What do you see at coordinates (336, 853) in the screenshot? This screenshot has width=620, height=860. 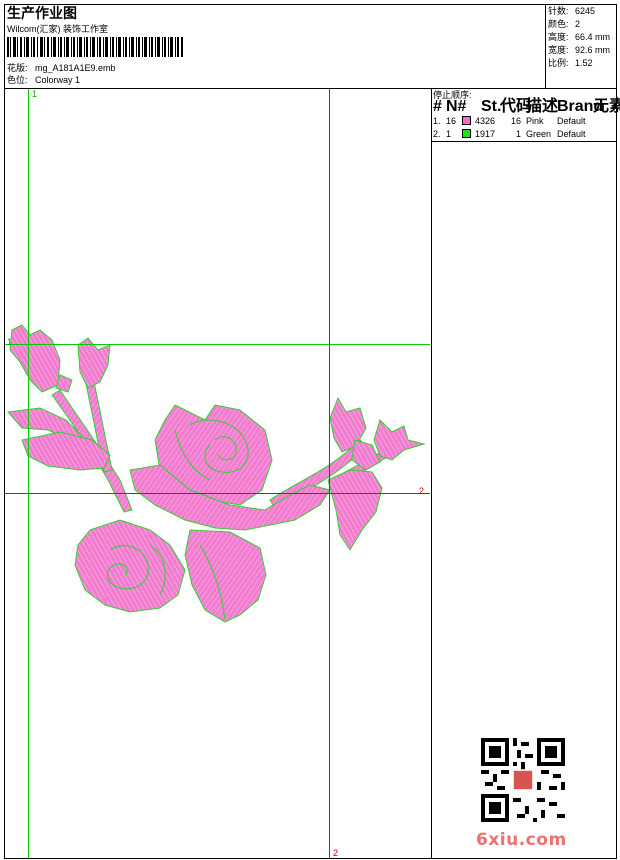 I see `v-red-guide-label: 2` at bounding box center [336, 853].